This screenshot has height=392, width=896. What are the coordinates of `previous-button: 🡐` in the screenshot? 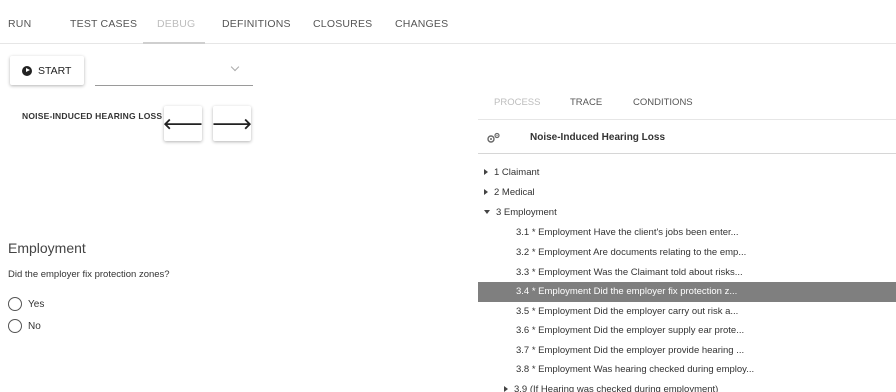 It's located at (183, 123).